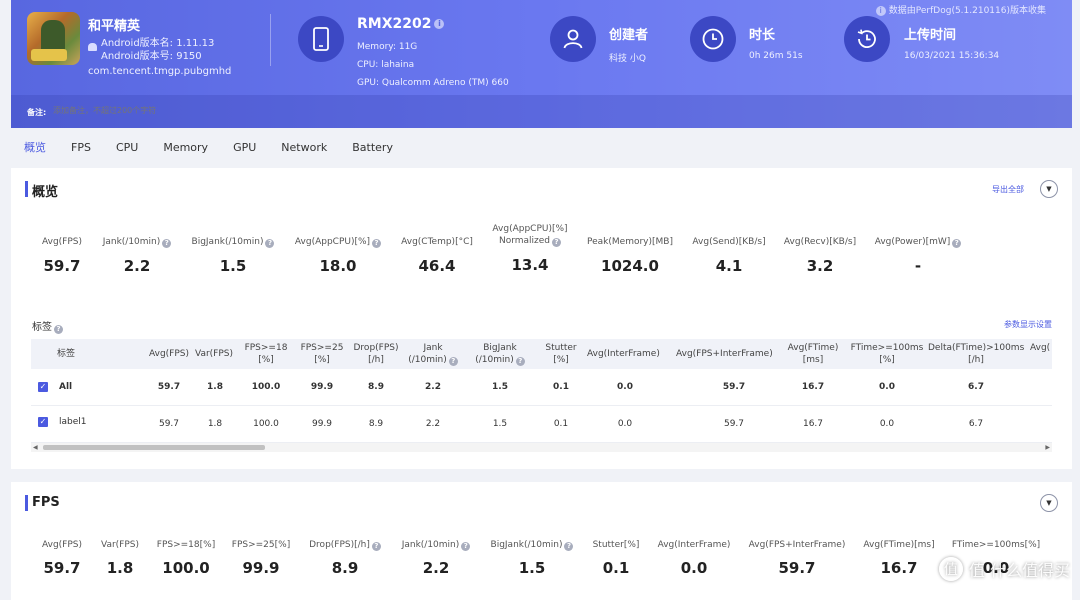  What do you see at coordinates (114, 26) in the screenshot?
I see `app-name: 和平精英` at bounding box center [114, 26].